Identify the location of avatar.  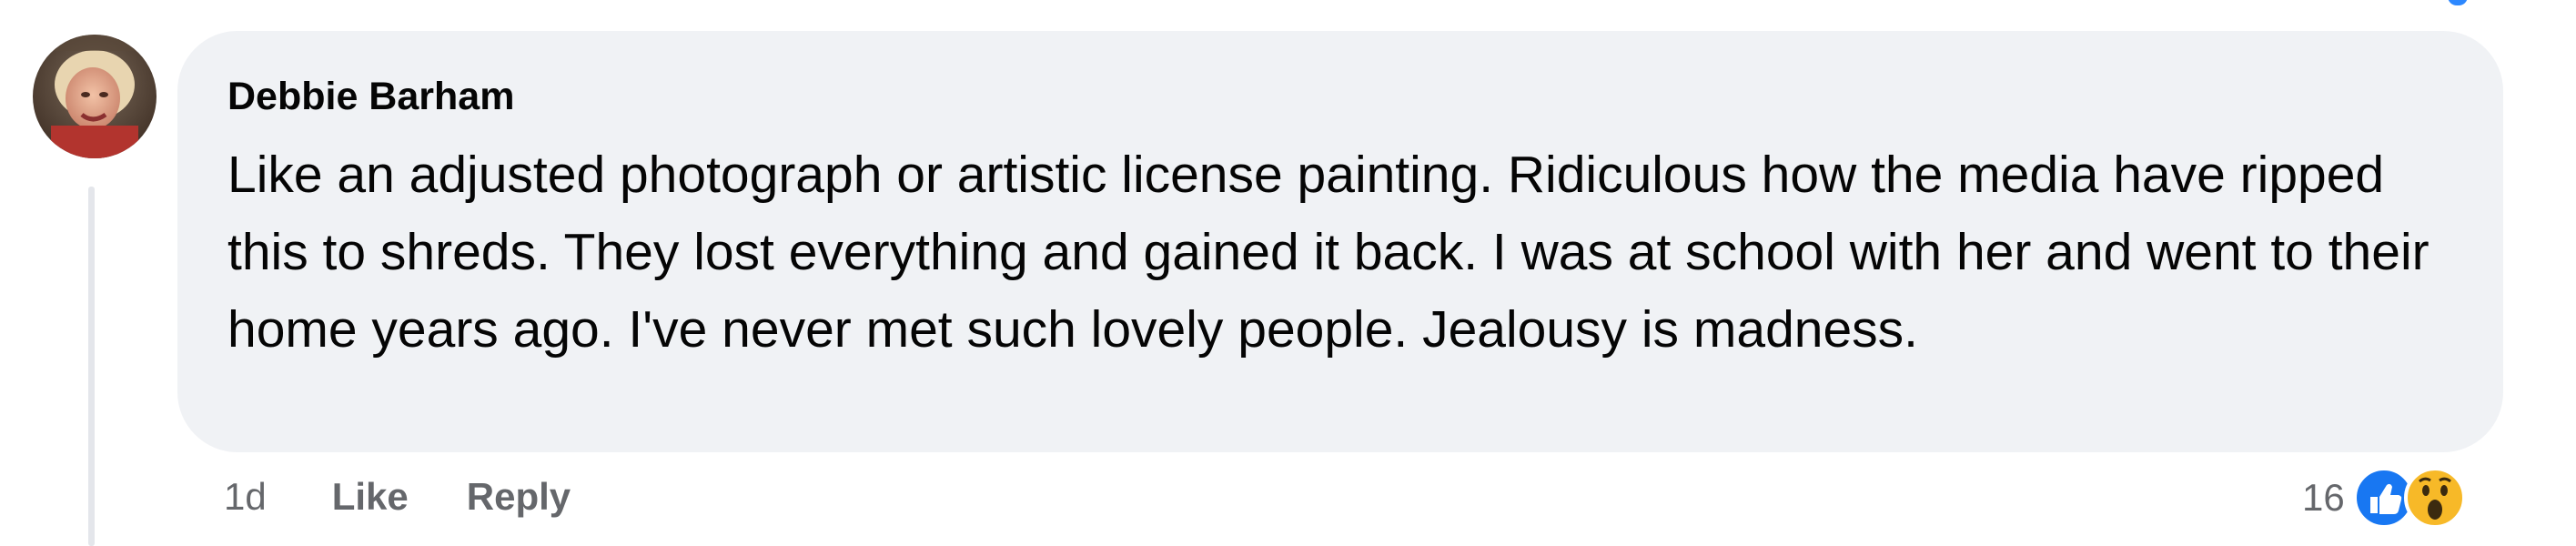
(95, 97).